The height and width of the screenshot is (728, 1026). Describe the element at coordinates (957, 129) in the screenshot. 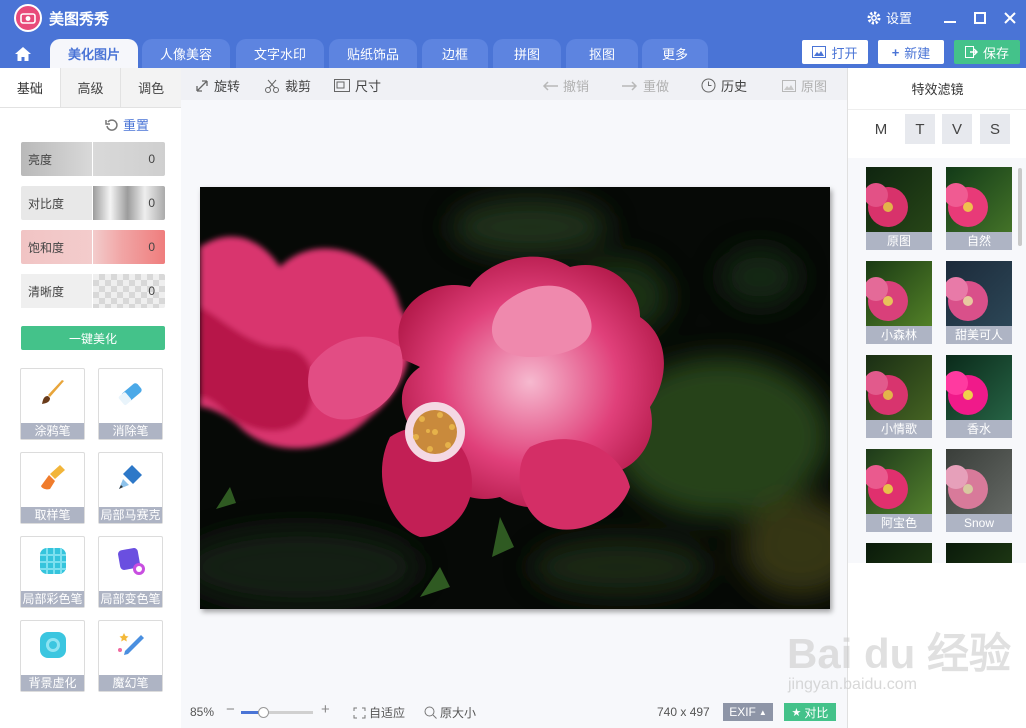

I see `filter-category-v: V` at that location.